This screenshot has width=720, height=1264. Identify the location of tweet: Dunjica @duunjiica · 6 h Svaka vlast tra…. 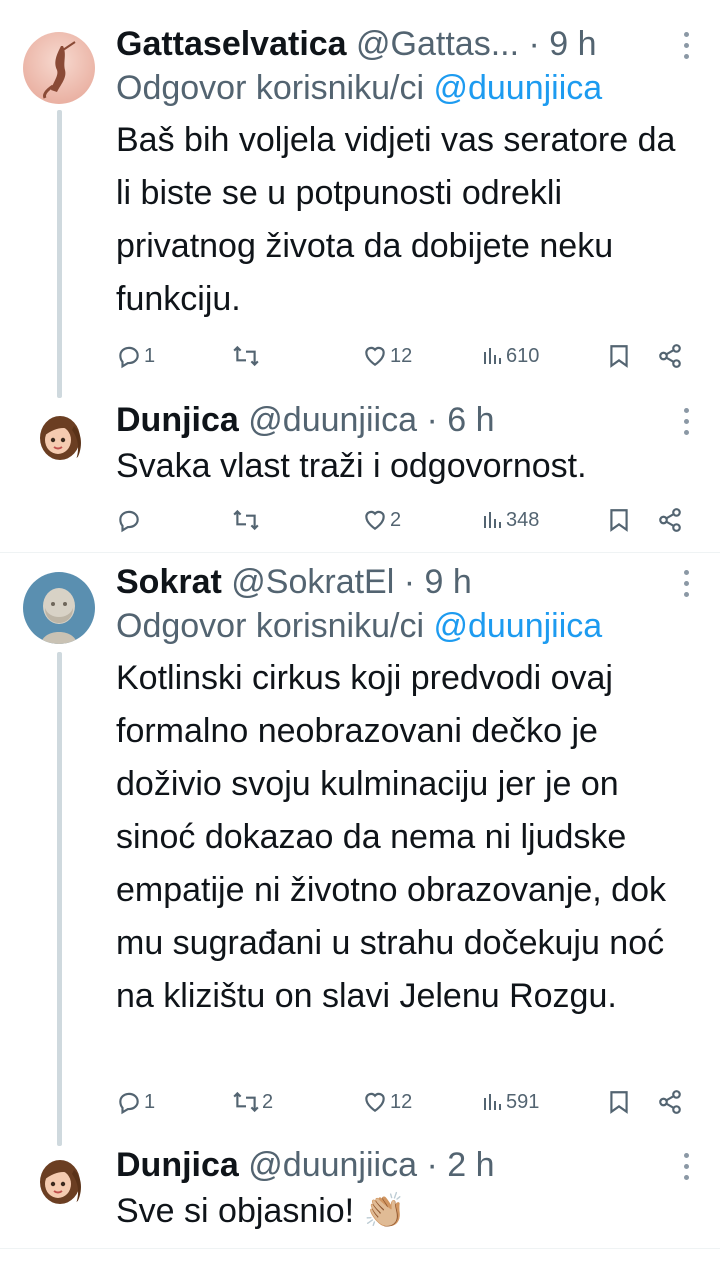
(406, 444).